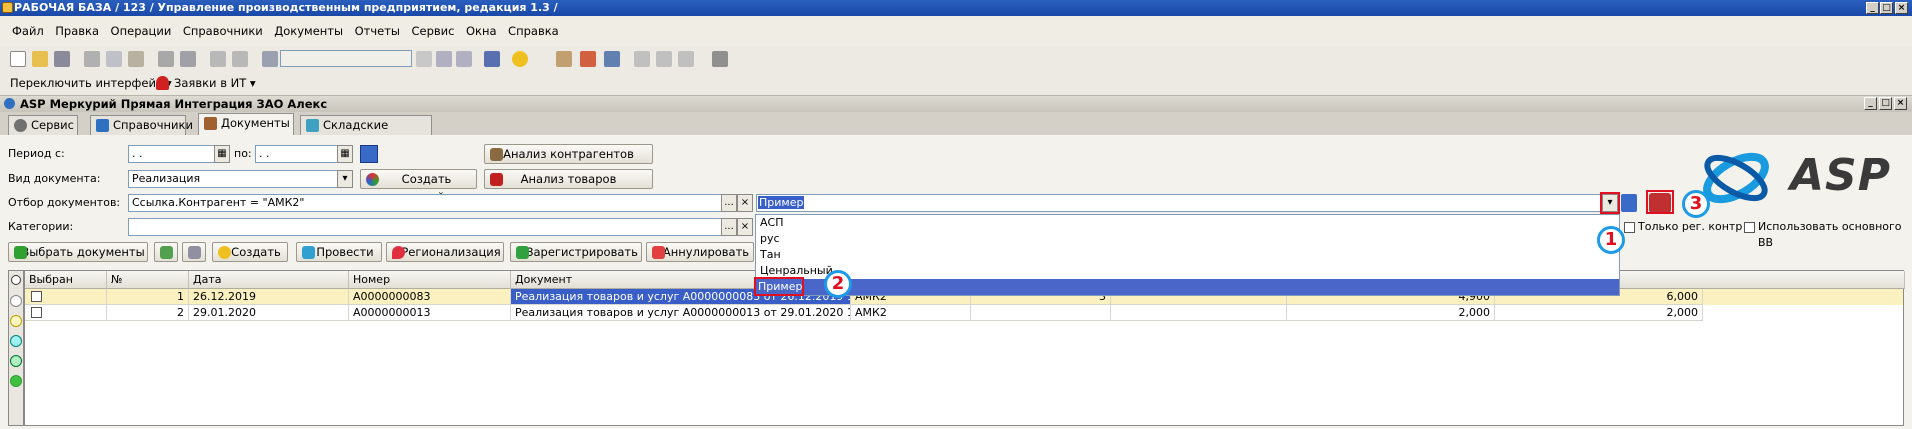  I want to click on register-button: Зарегистрировать, so click(576, 252).